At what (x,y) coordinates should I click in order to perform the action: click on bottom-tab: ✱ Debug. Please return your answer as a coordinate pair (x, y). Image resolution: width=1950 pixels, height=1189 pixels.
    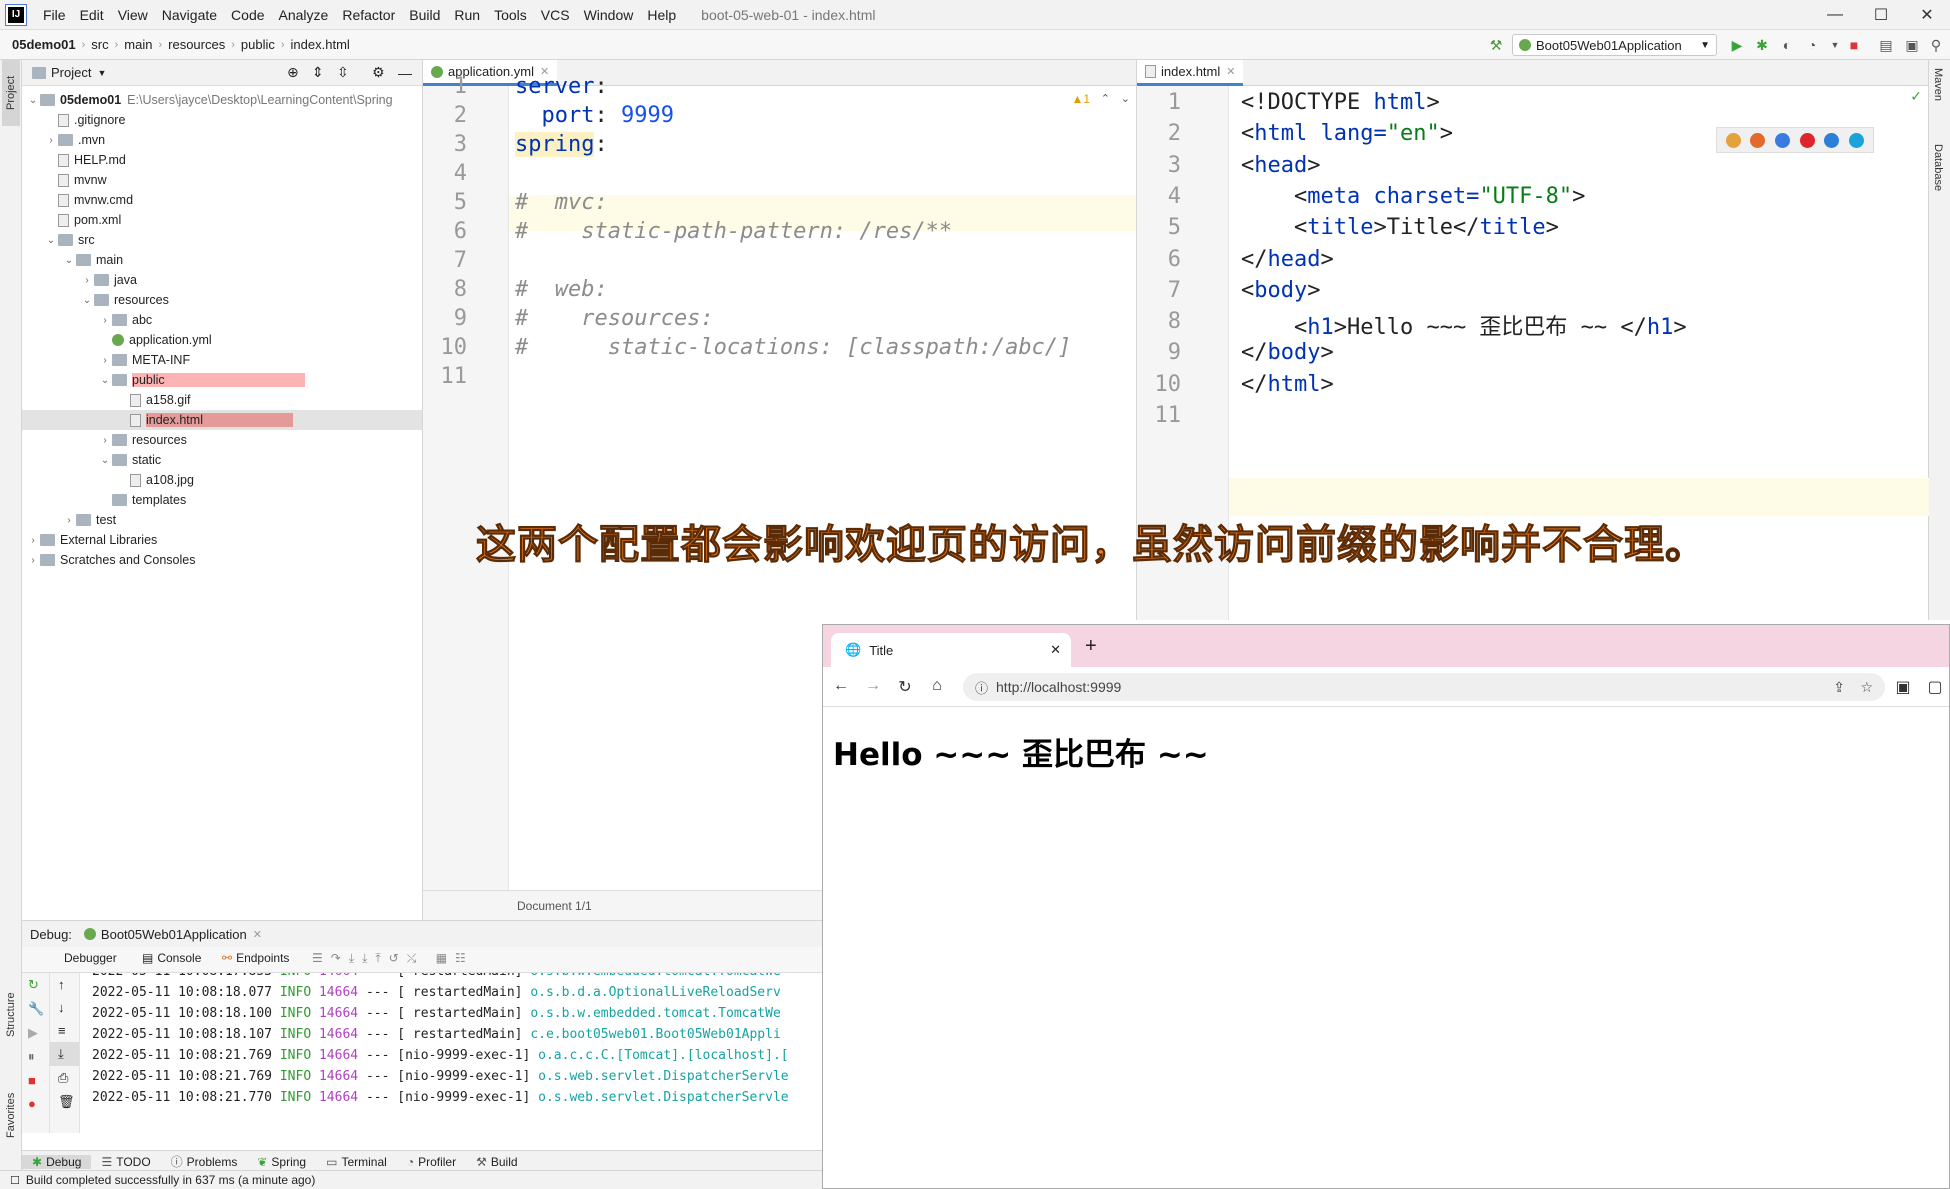
    Looking at the image, I should click on (57, 1161).